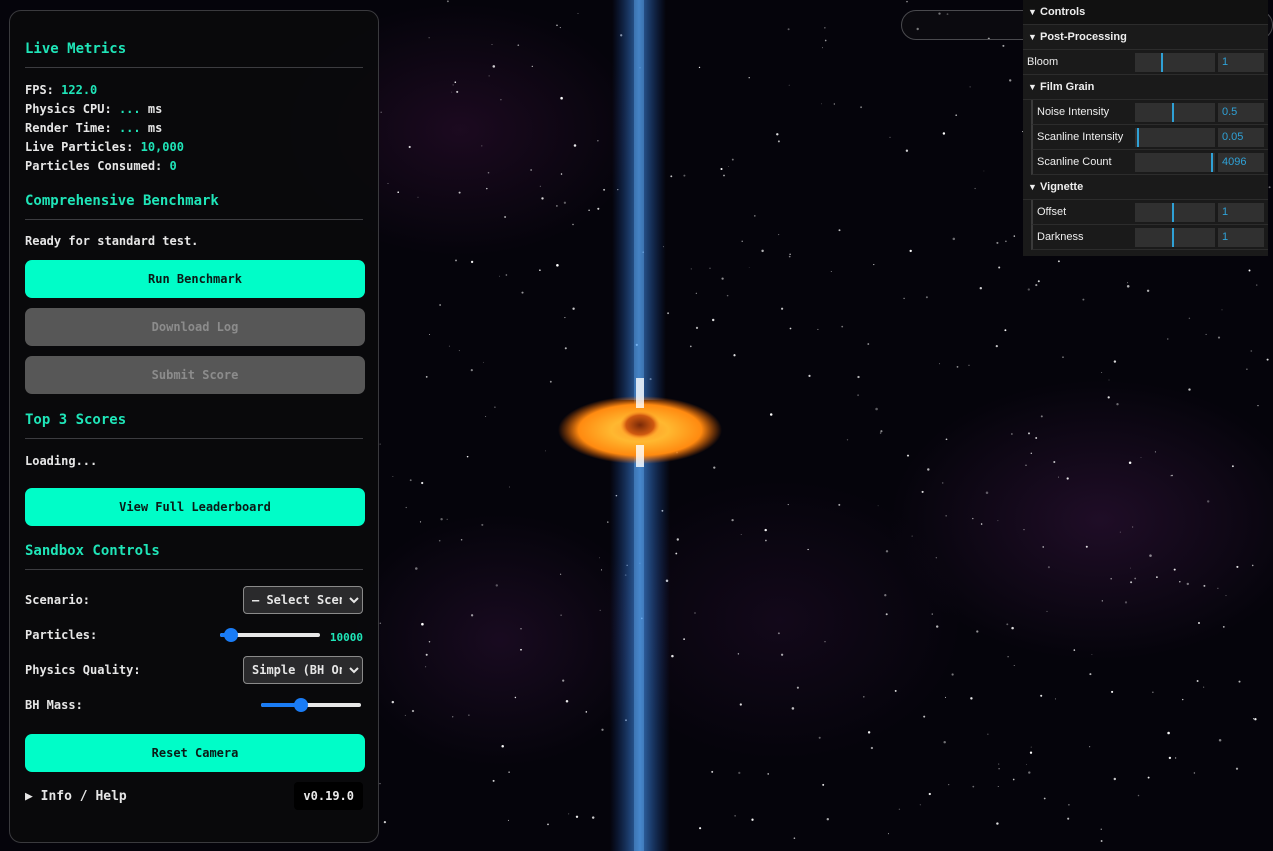 This screenshot has width=1273, height=851. I want to click on scenario-select: – Select Scenario –, so click(303, 599).